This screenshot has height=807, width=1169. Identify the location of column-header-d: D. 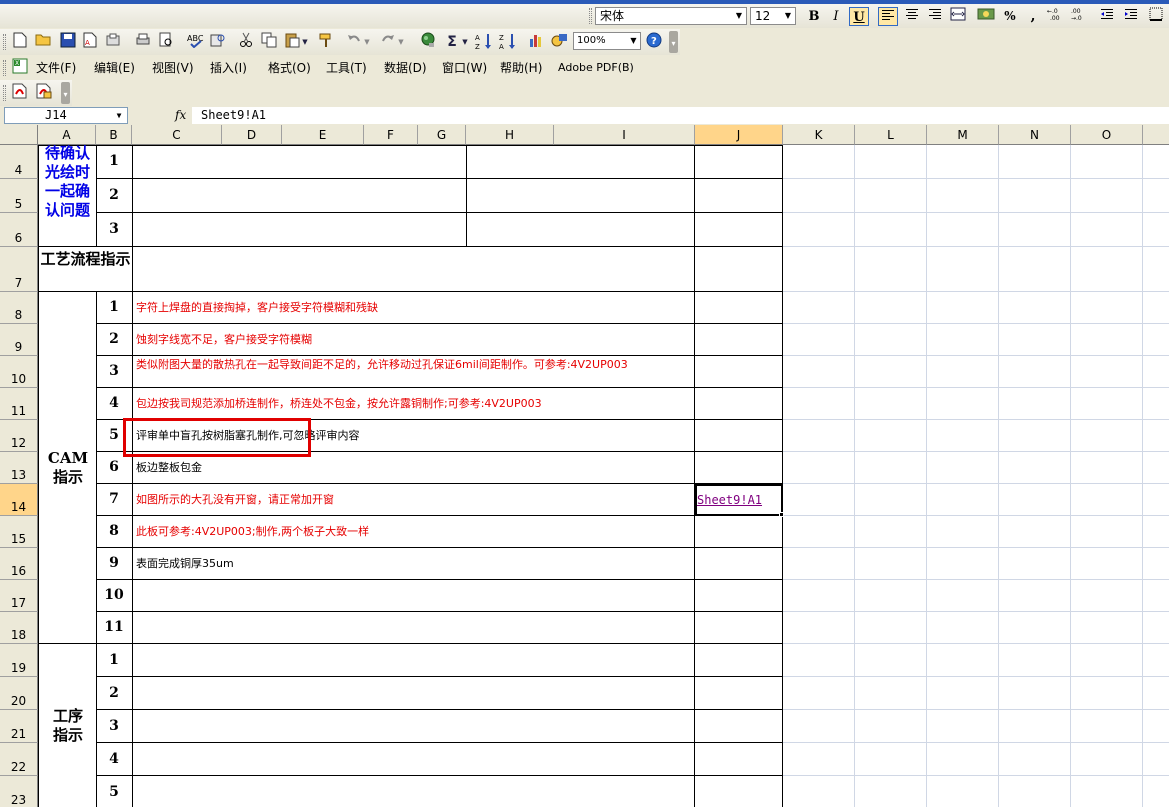
(252, 135).